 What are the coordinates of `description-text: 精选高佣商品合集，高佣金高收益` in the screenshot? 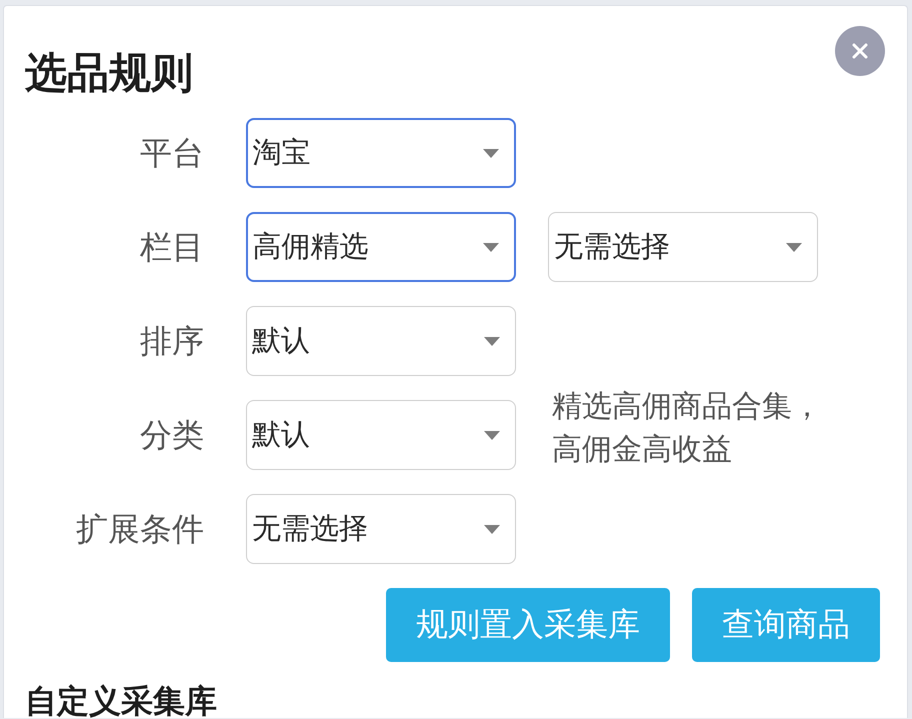 It's located at (687, 428).